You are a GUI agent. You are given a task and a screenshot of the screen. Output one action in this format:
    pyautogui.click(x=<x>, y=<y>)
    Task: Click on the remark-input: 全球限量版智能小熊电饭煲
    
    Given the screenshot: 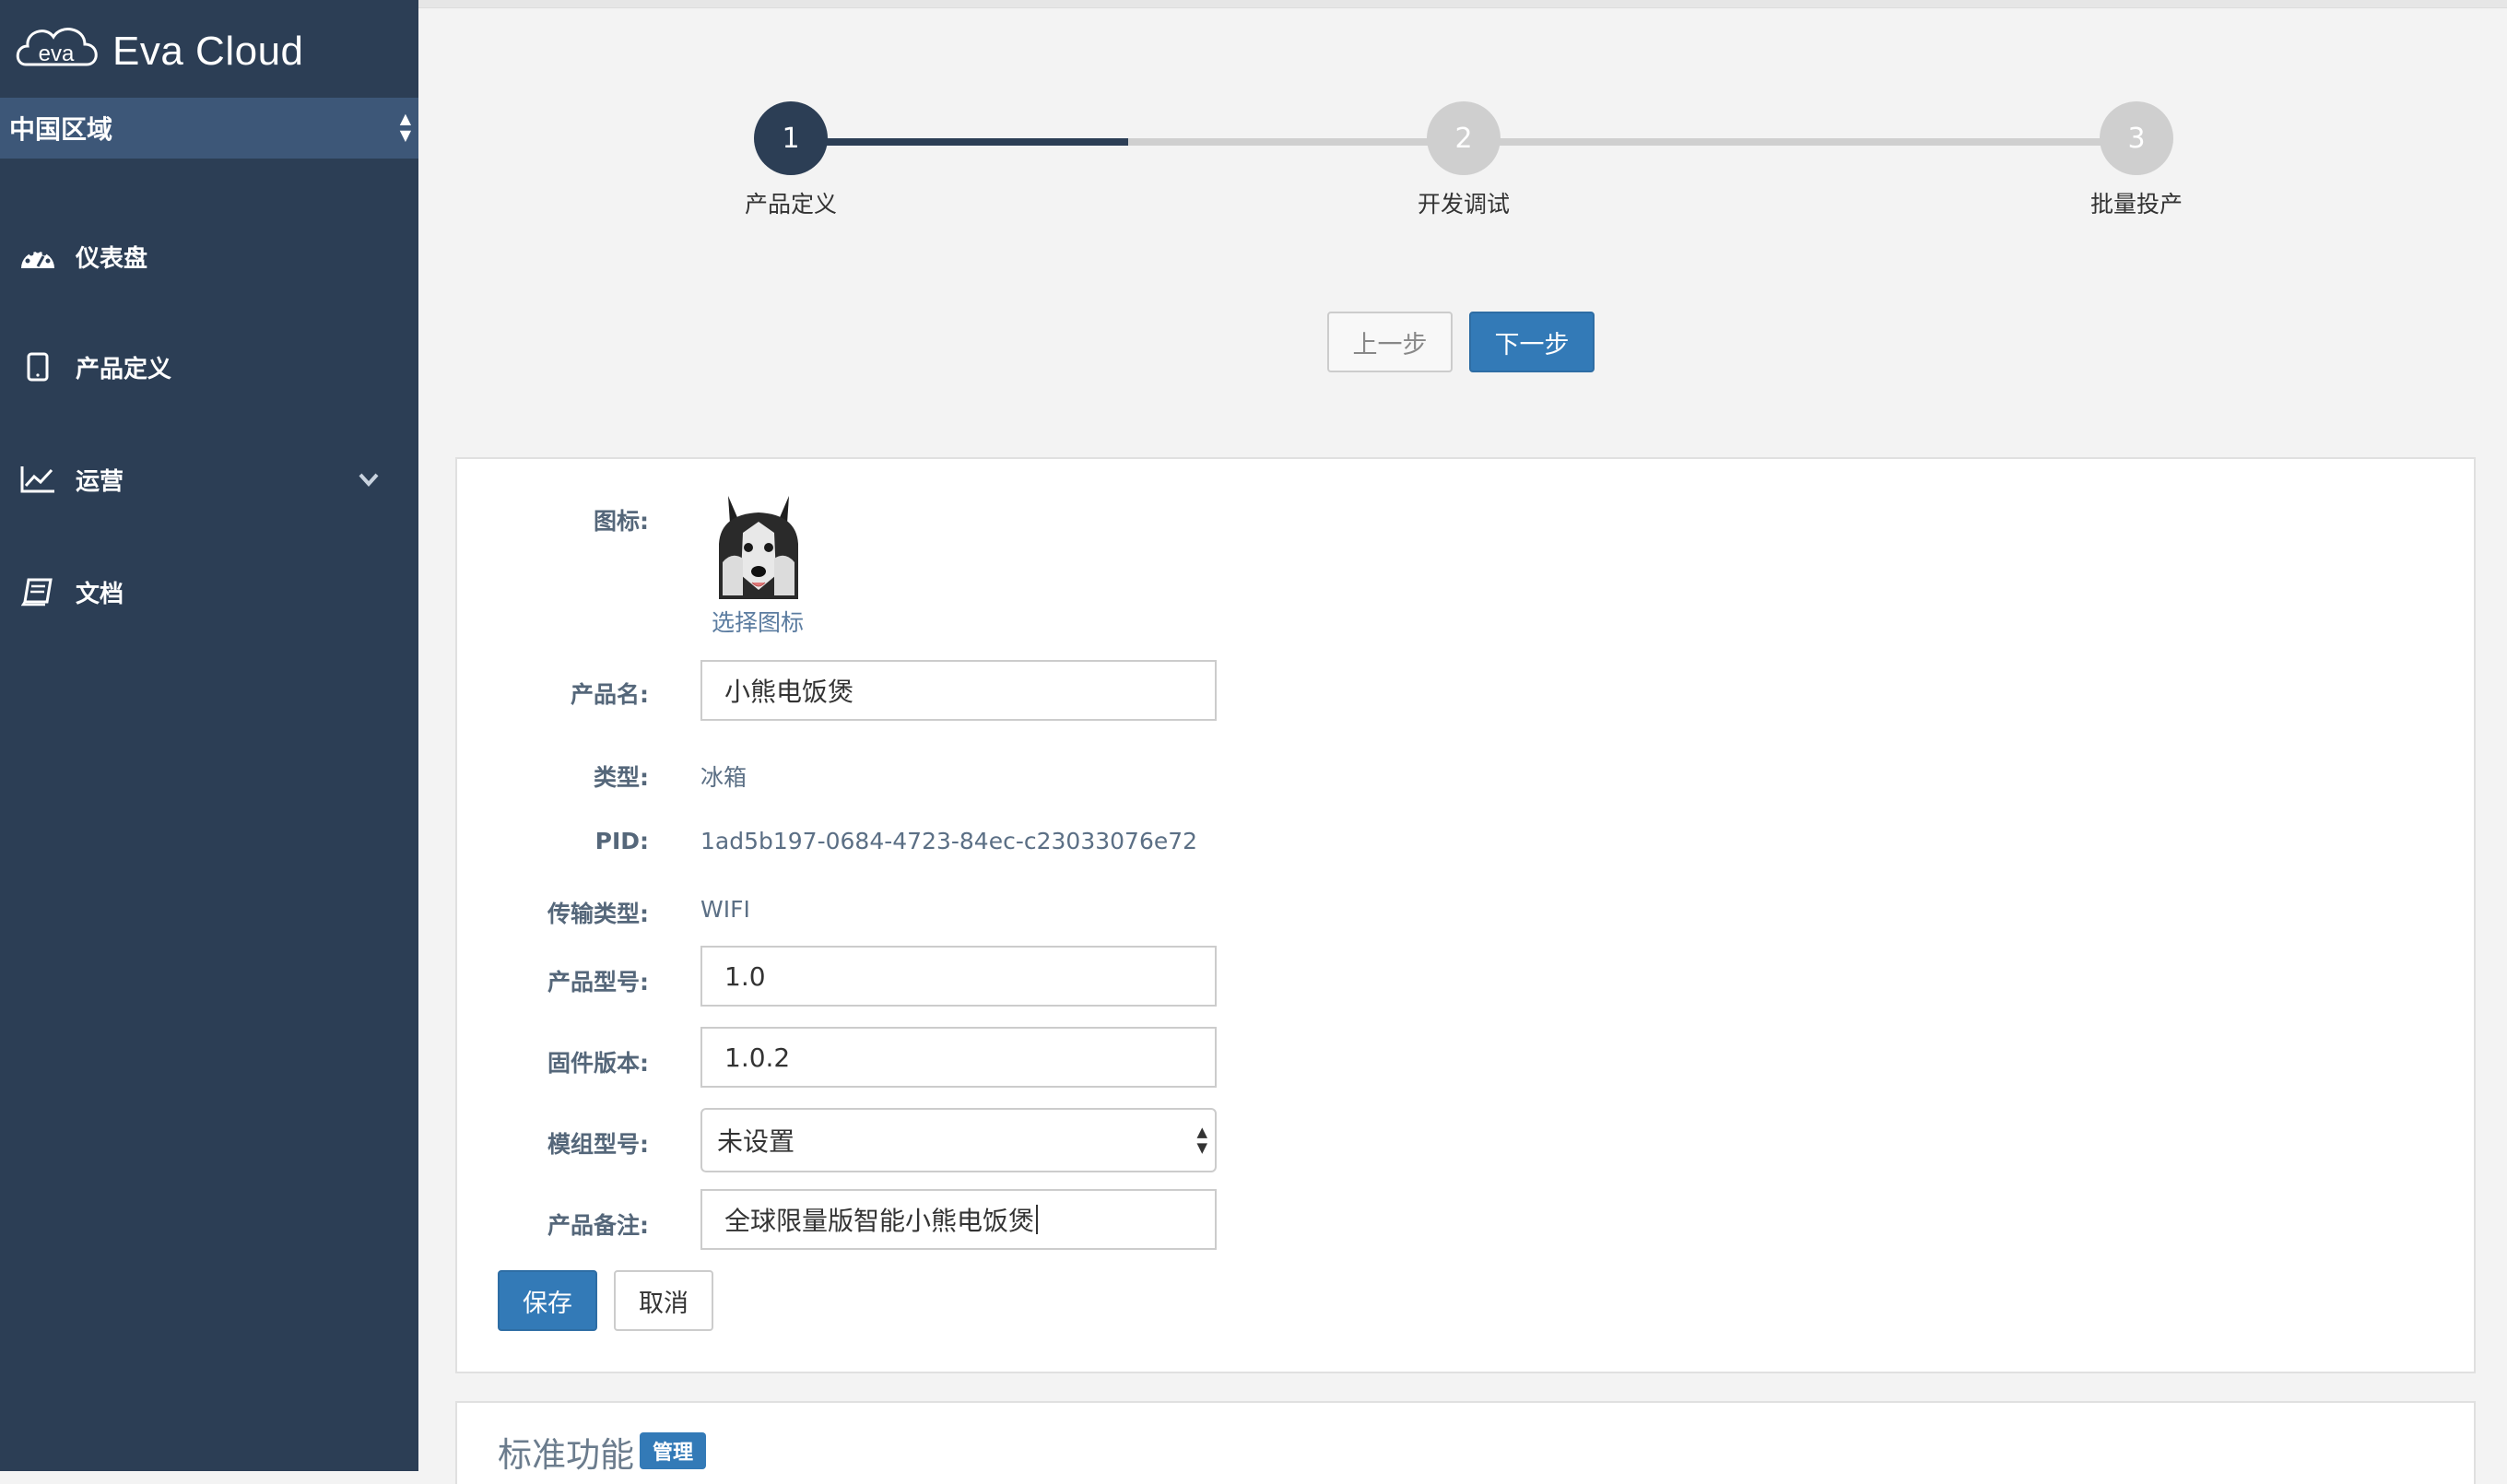 What is the action you would take?
    pyautogui.click(x=958, y=1219)
    